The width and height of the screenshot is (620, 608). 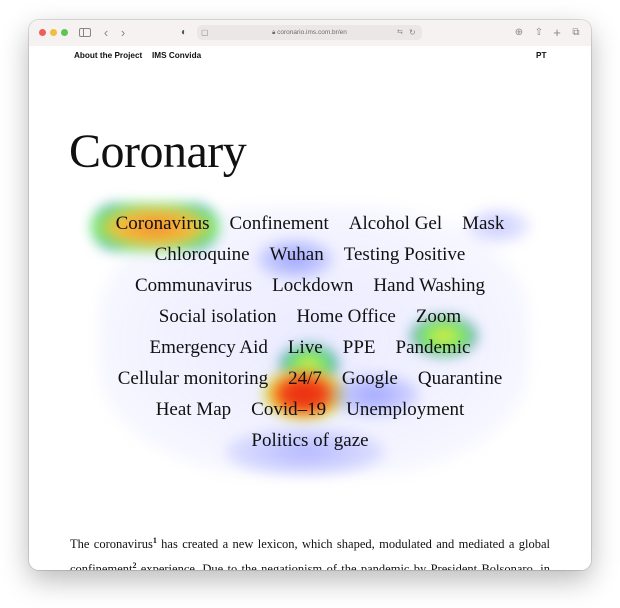 What do you see at coordinates (288, 409) in the screenshot?
I see `word-covid-19: Covid–19` at bounding box center [288, 409].